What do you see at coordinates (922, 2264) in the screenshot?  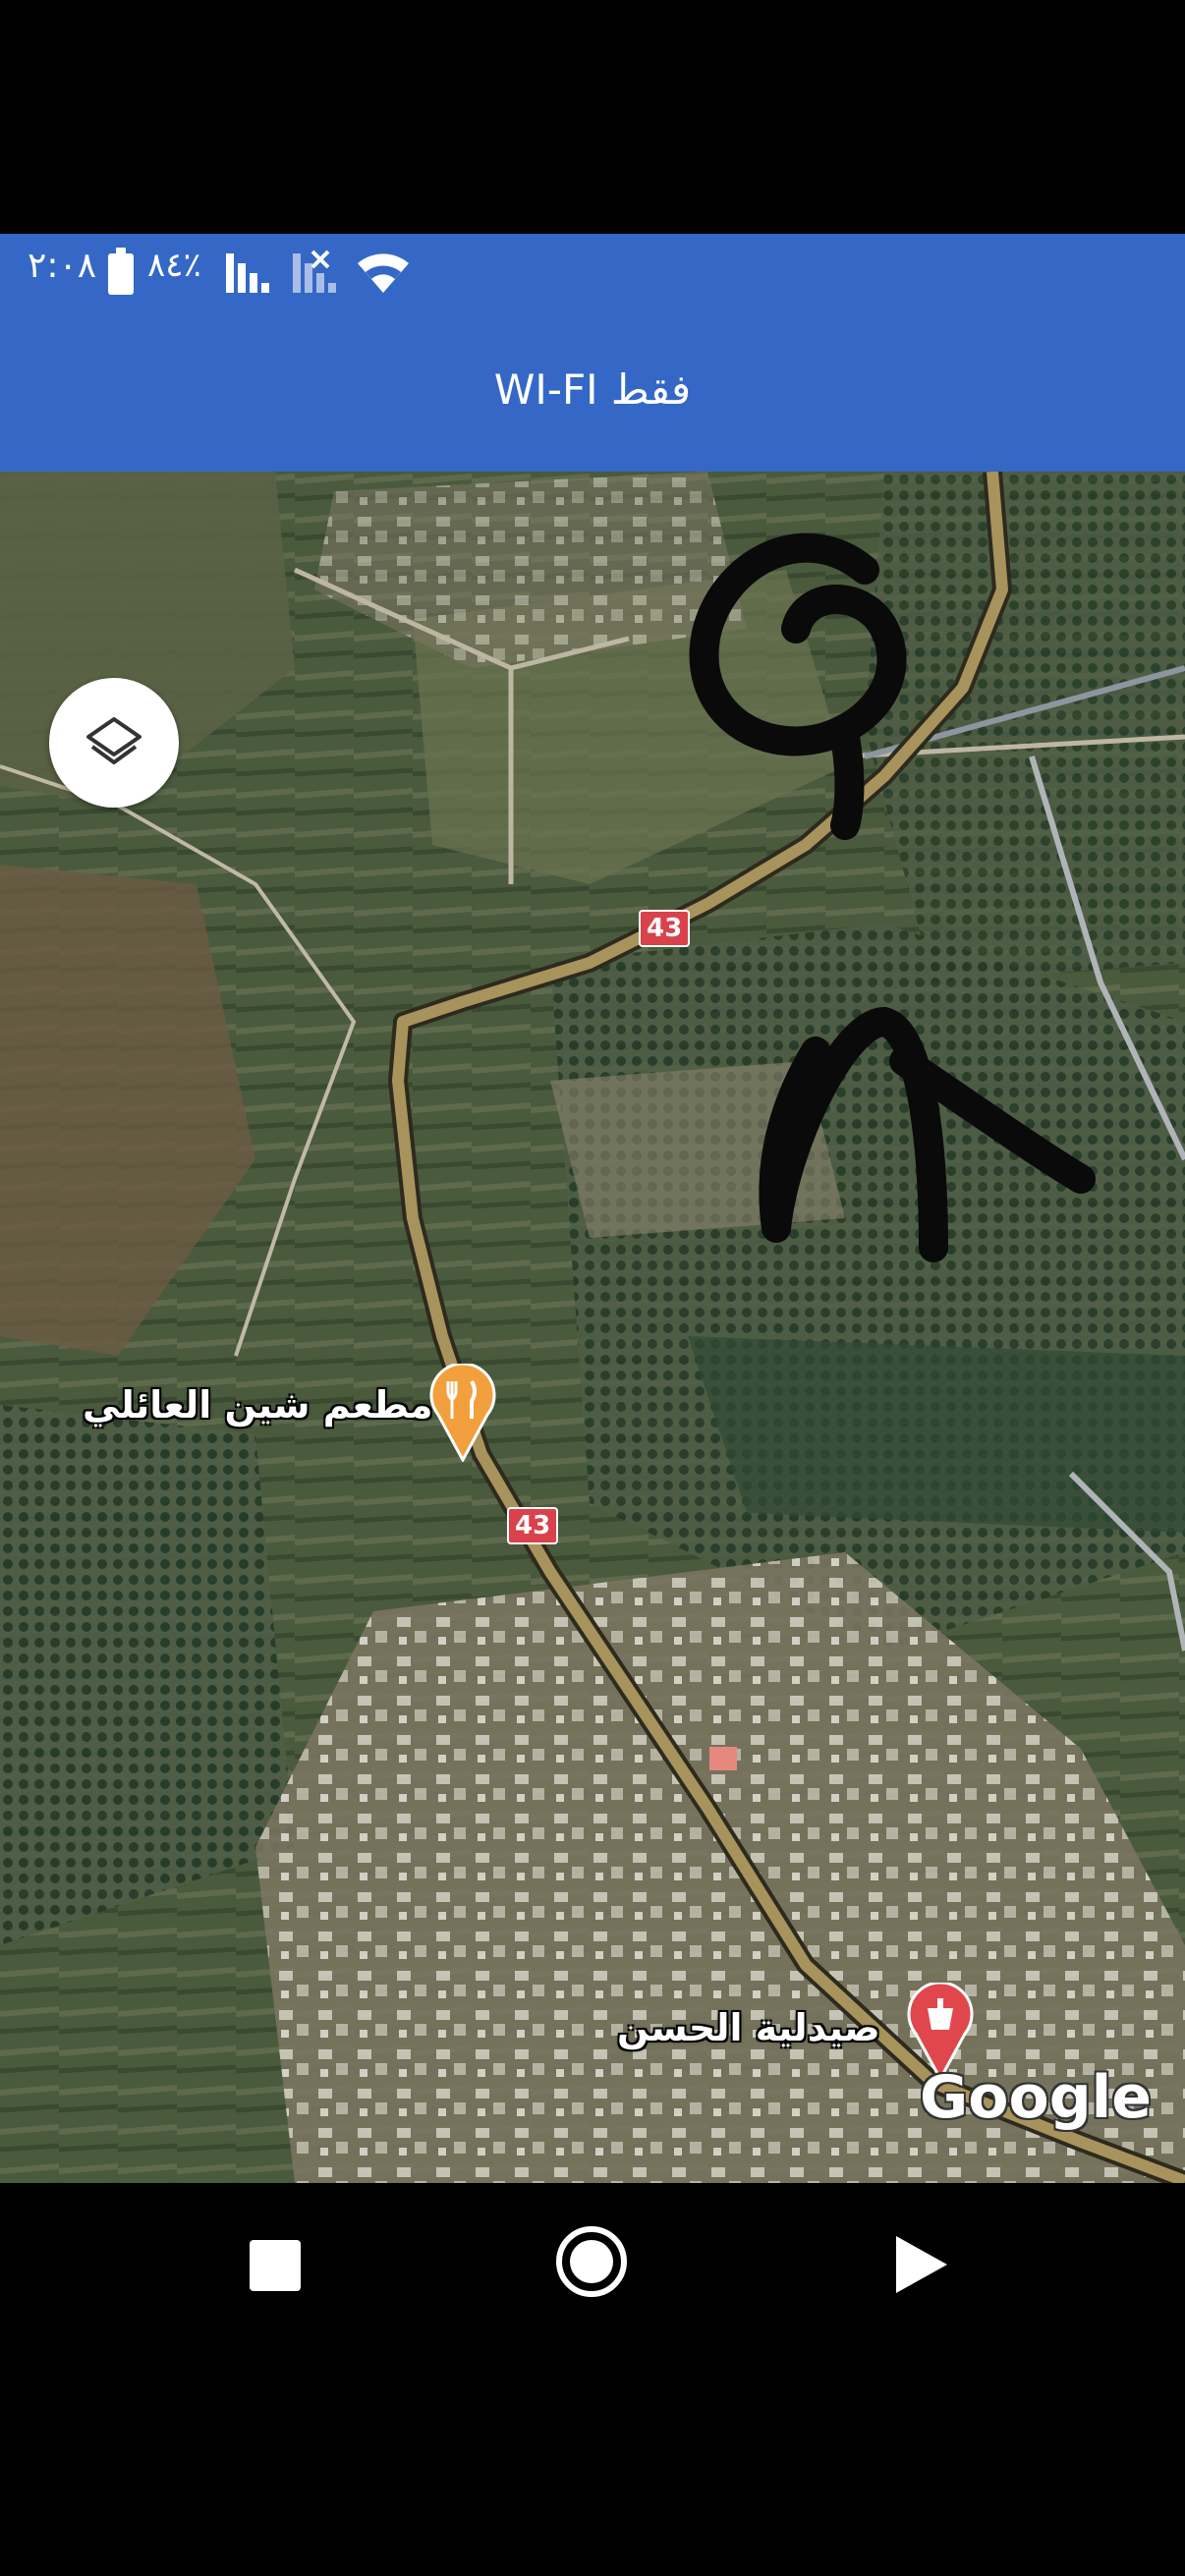 I see `back-icon` at bounding box center [922, 2264].